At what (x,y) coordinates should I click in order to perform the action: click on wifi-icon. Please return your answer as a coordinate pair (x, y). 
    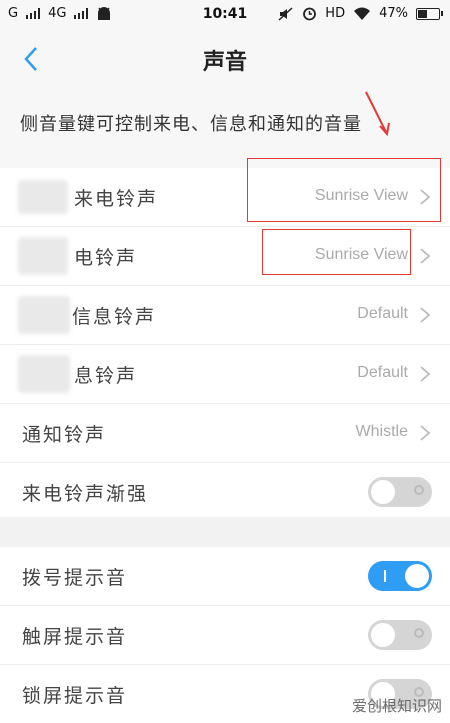
    Looking at the image, I should click on (362, 13).